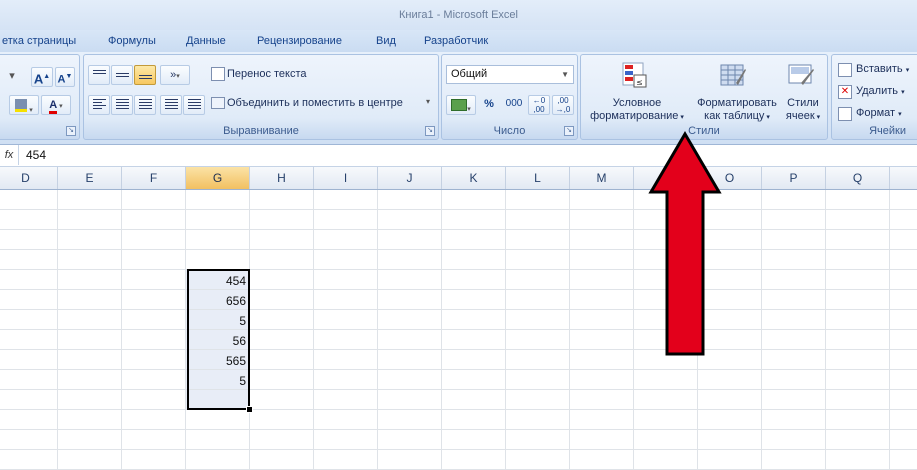  What do you see at coordinates (65, 77) in the screenshot?
I see `shrink-font-button: A▼` at bounding box center [65, 77].